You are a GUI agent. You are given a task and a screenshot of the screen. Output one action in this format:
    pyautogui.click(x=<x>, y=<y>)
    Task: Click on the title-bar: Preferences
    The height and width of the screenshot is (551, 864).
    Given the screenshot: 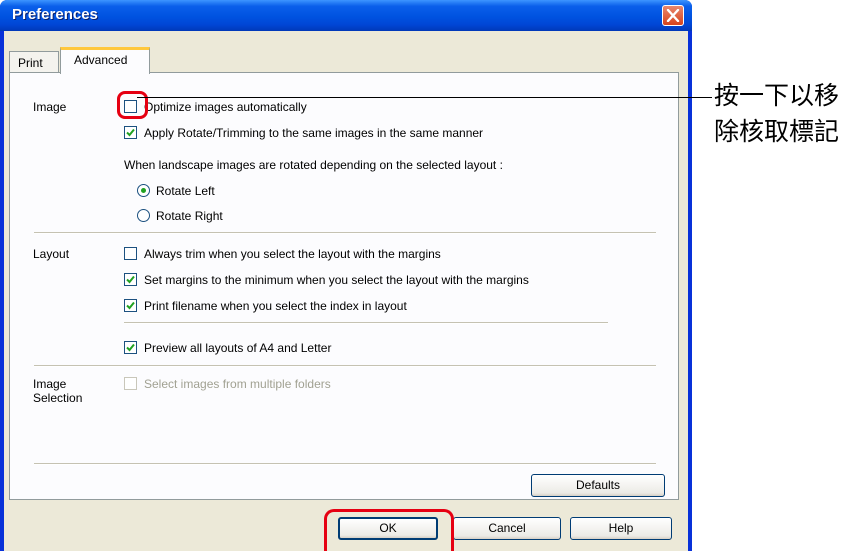 What is the action you would take?
    pyautogui.click(x=346, y=15)
    